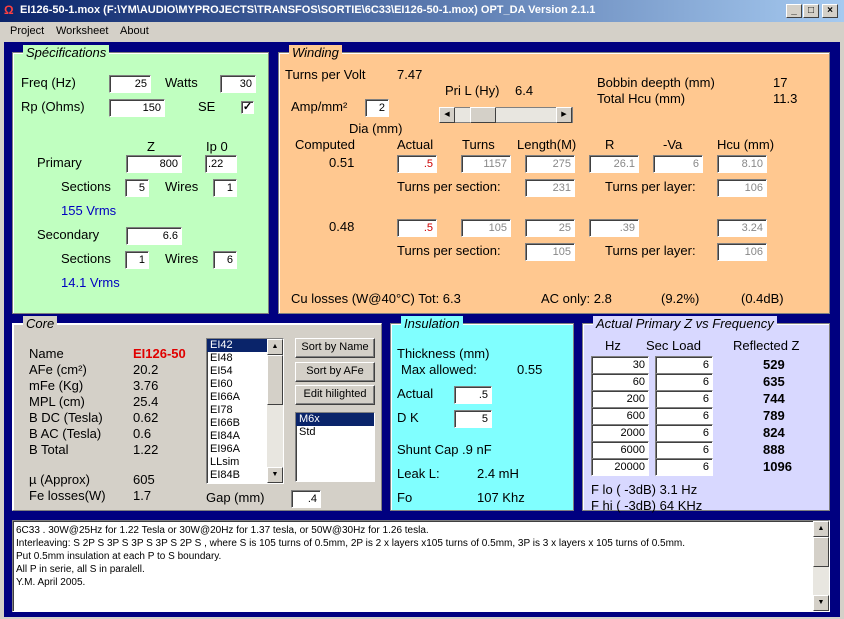  Describe the element at coordinates (620, 365) in the screenshot. I see `hz-input: 30` at that location.